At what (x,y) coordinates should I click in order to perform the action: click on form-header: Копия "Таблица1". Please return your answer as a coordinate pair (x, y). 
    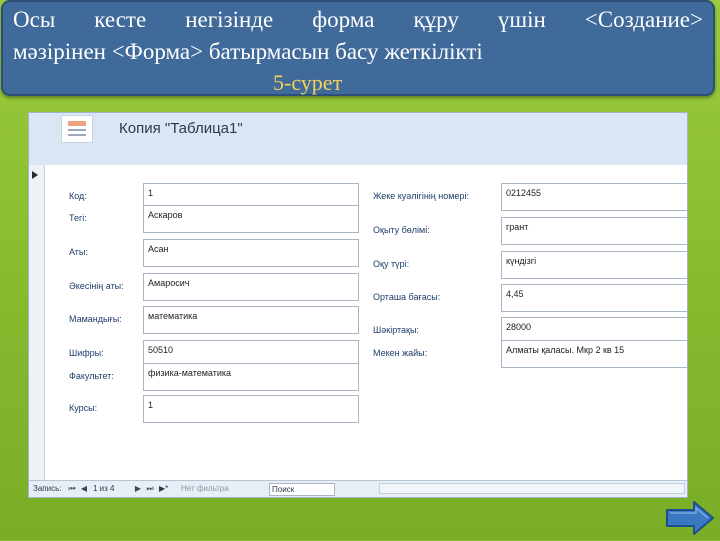
    Looking at the image, I should click on (358, 139).